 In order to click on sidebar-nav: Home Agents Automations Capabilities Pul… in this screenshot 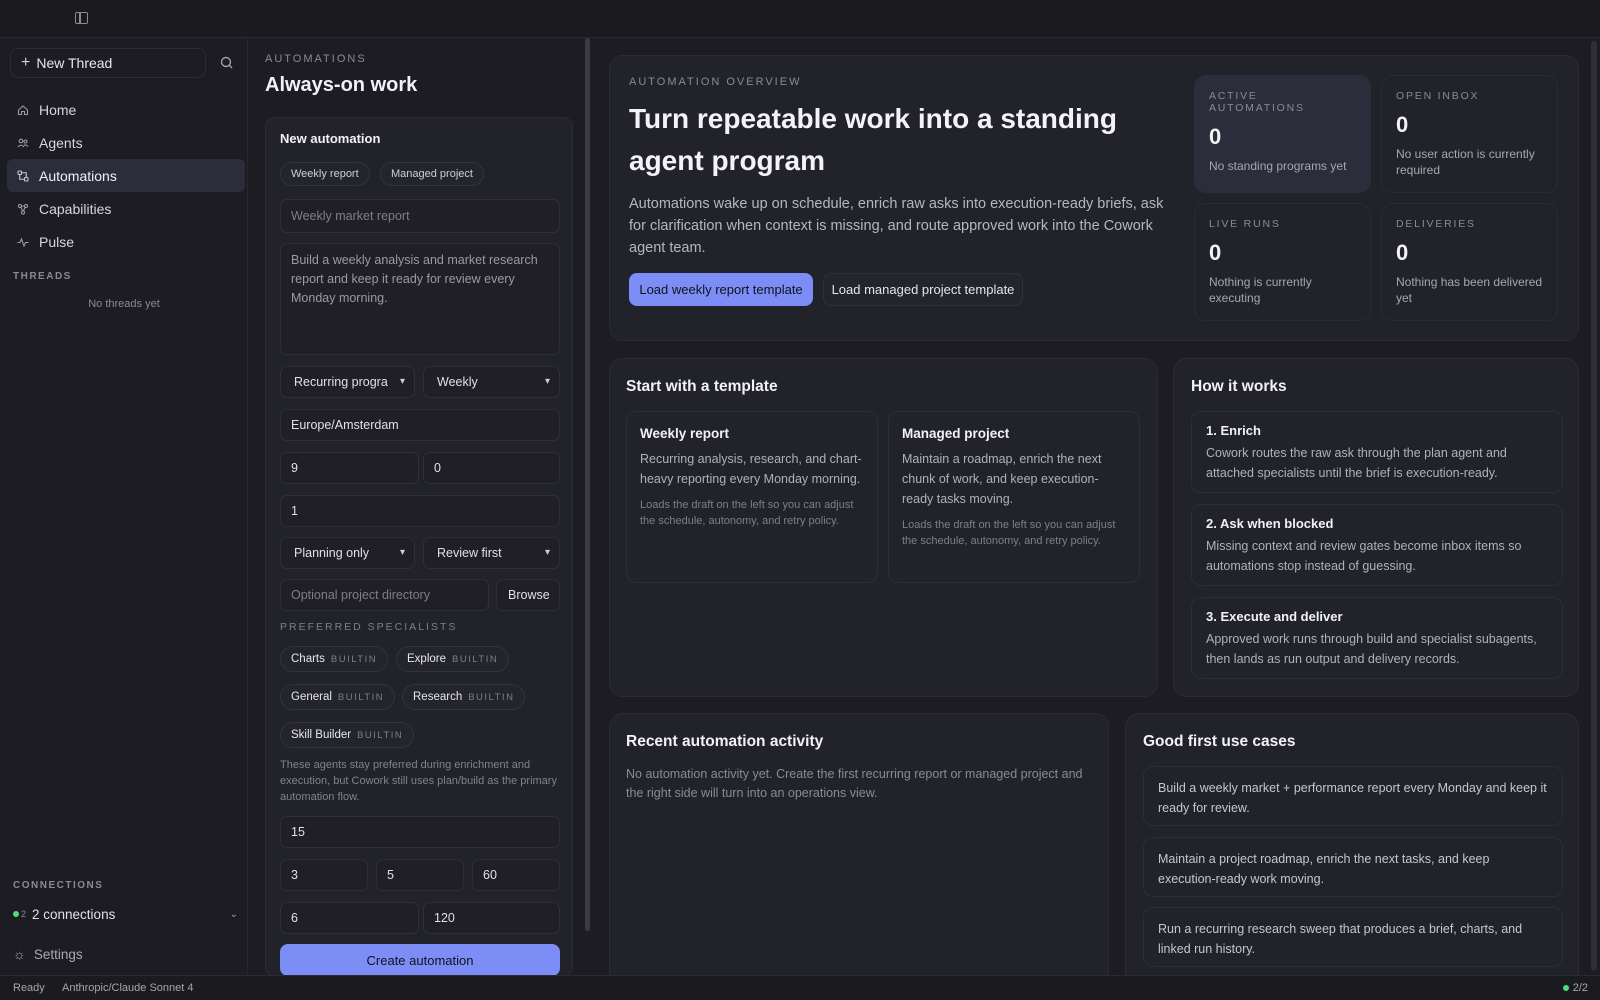, I will do `click(126, 175)`.